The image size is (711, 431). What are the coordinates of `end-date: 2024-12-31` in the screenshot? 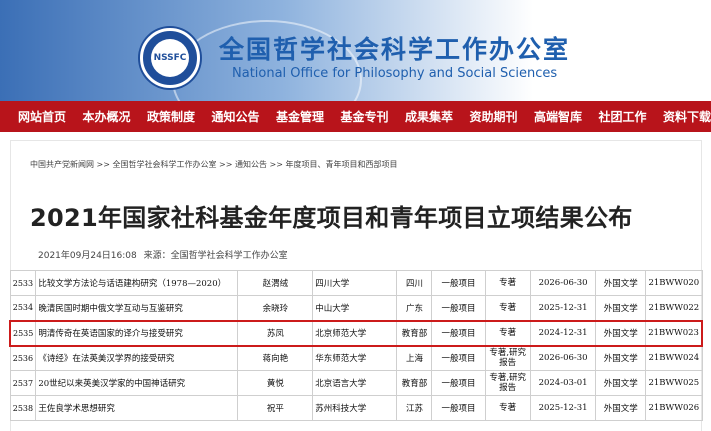 It's located at (563, 333).